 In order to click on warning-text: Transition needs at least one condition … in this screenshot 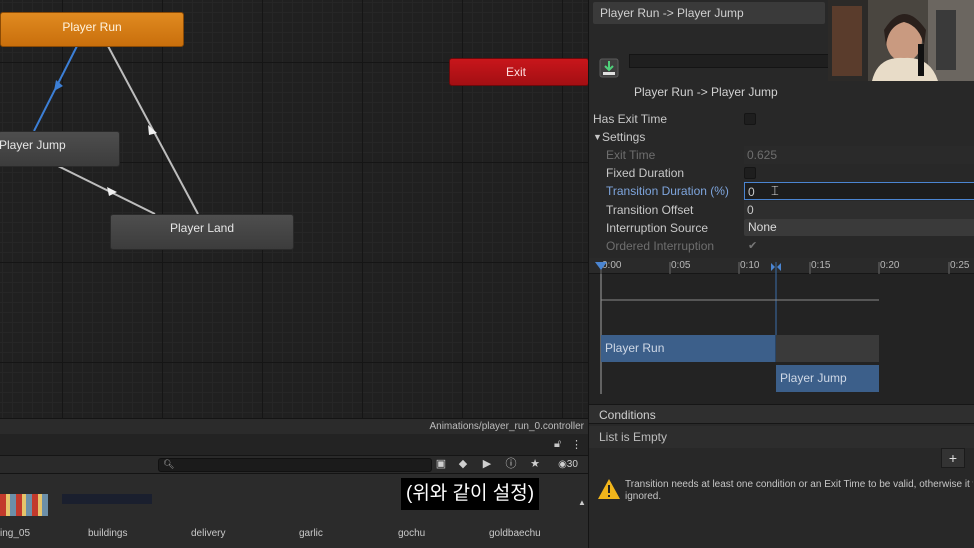, I will do `click(799, 491)`.